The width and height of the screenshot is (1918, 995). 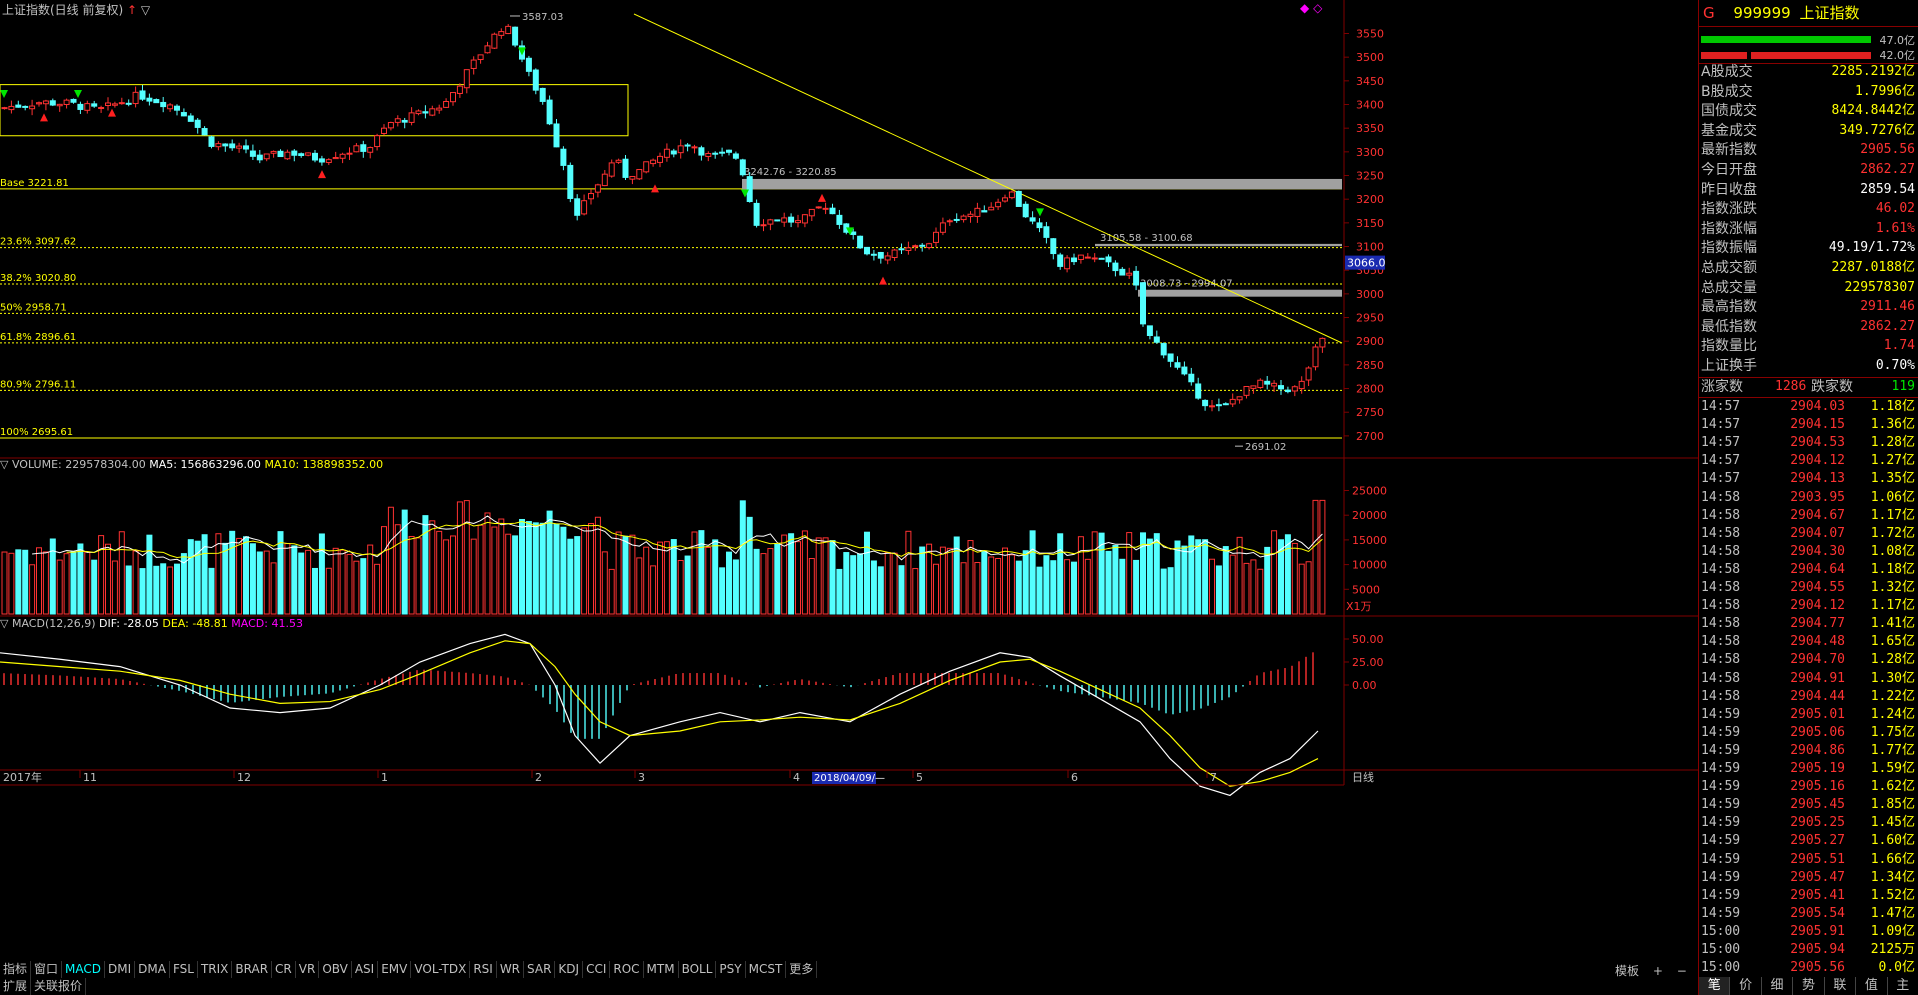 What do you see at coordinates (84, 969) in the screenshot?
I see `indicator-tab-2: MACD` at bounding box center [84, 969].